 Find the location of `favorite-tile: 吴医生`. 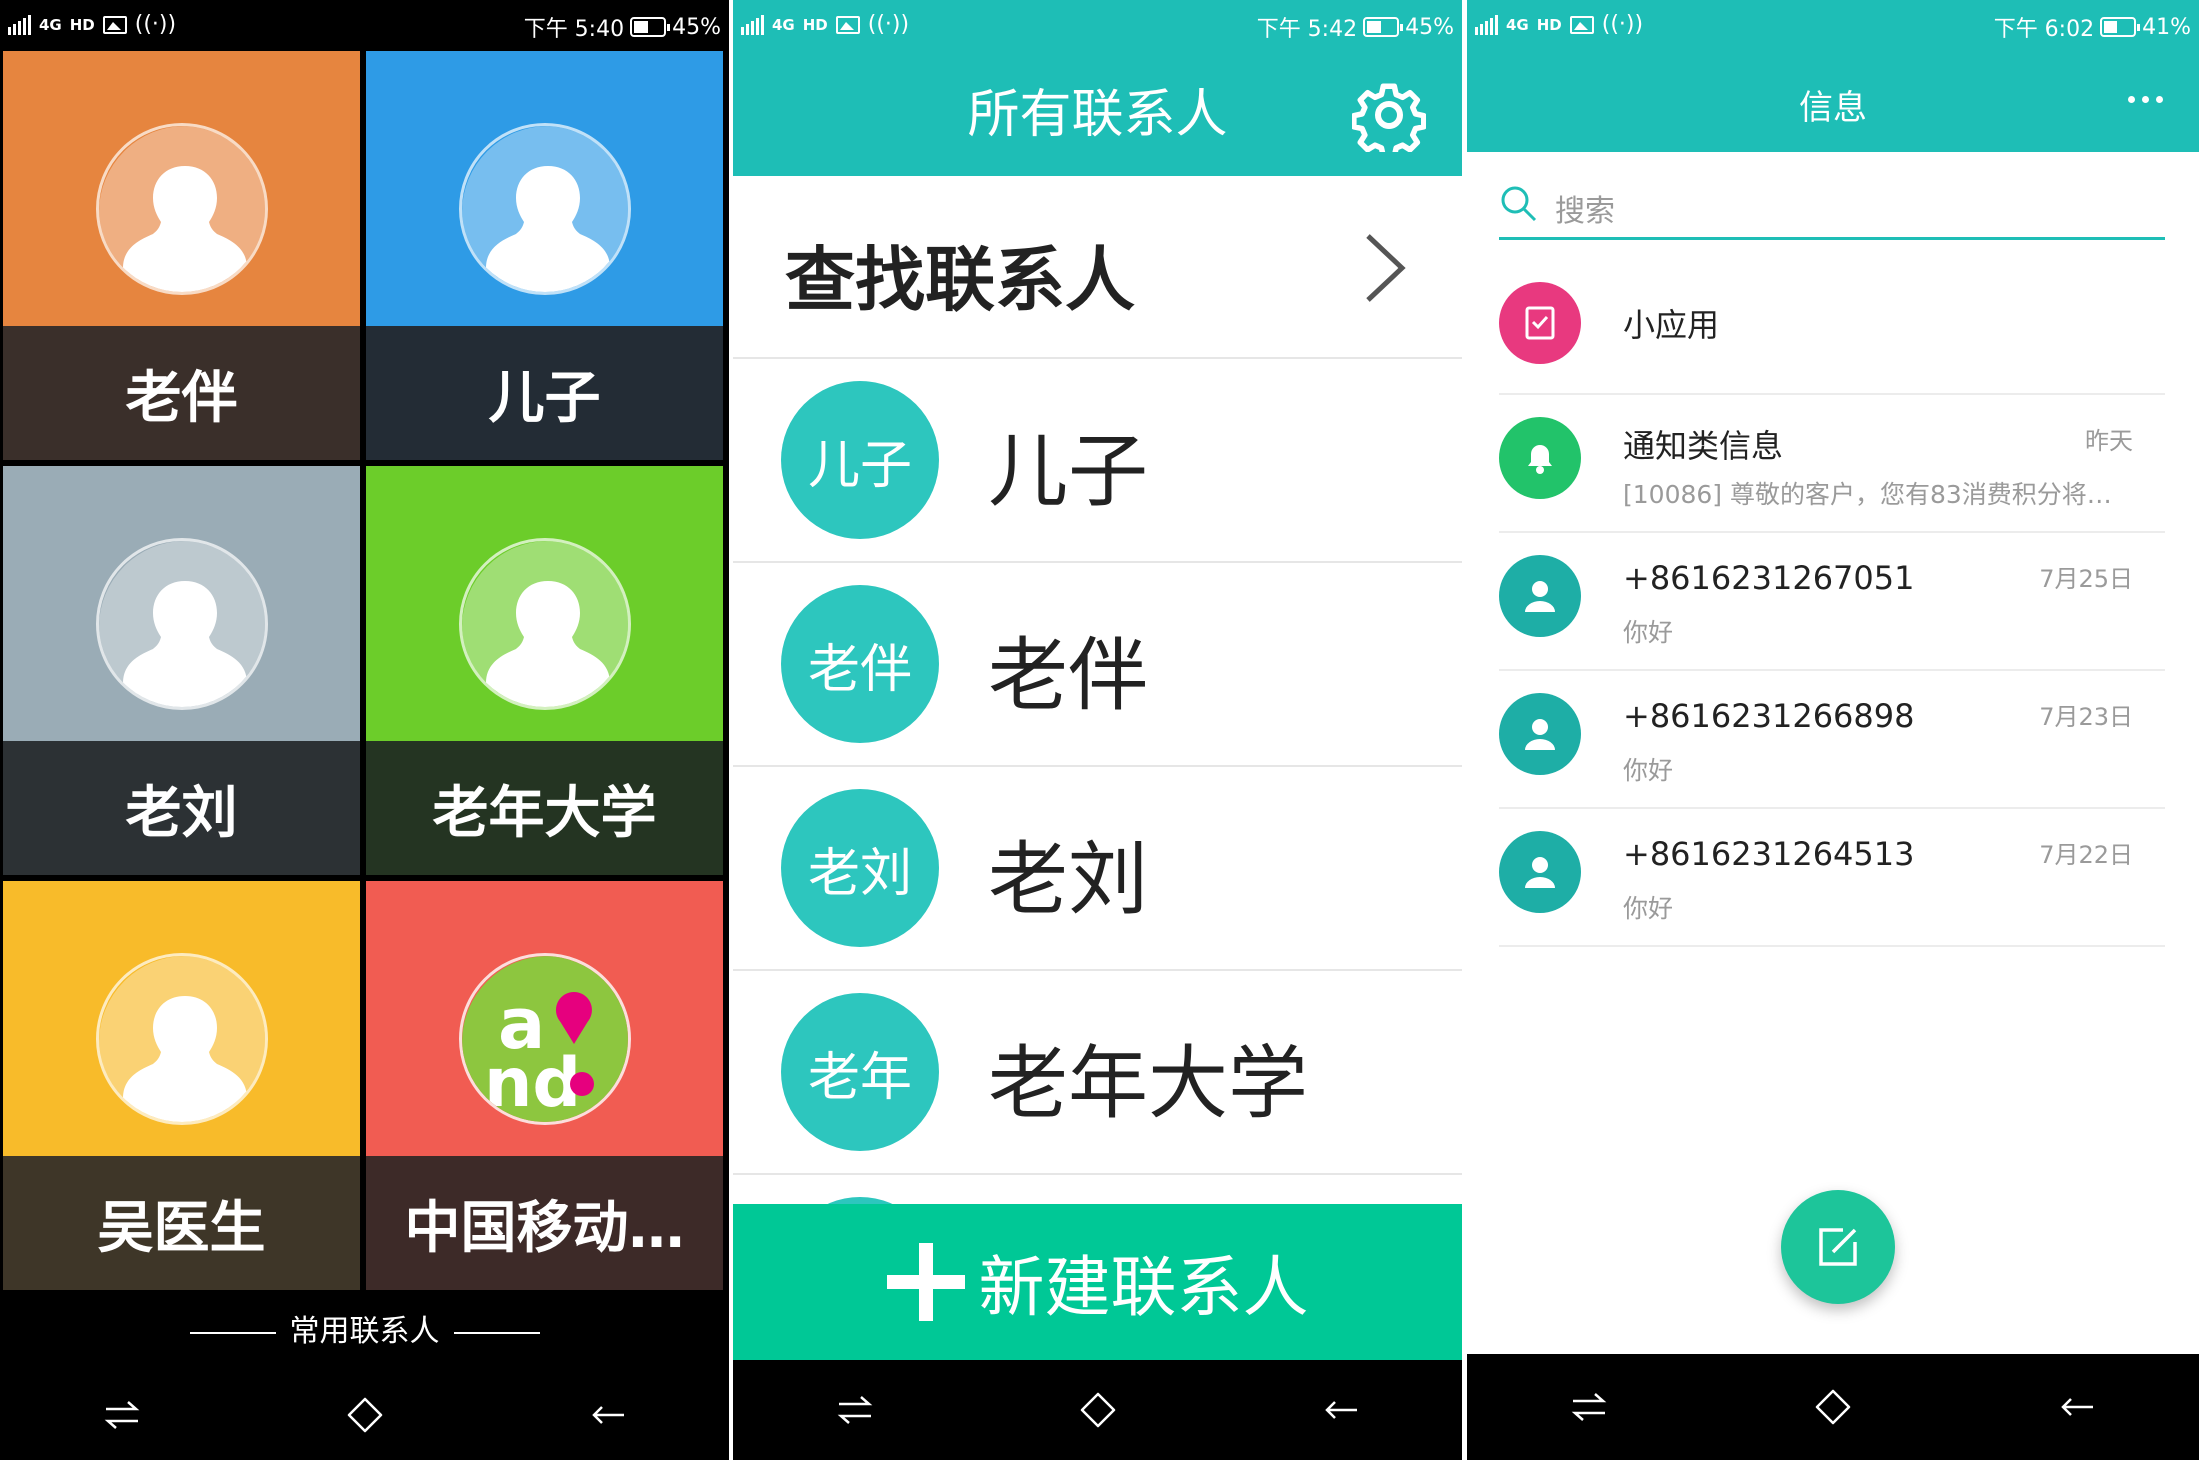

favorite-tile: 吴医生 is located at coordinates (181, 1085).